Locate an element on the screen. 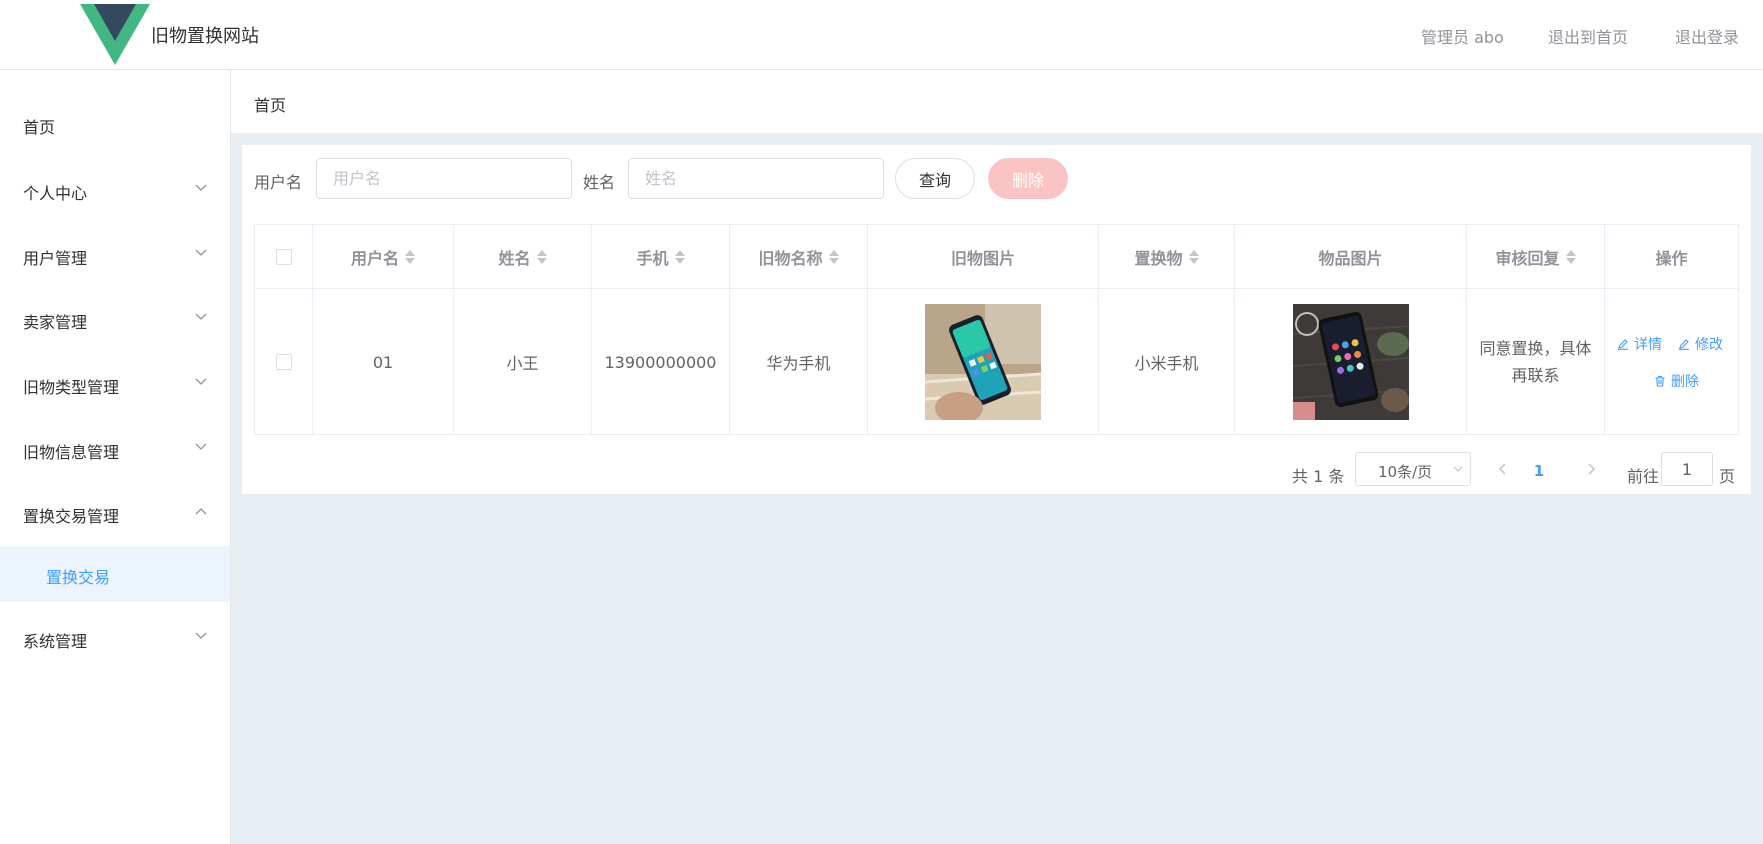  sidebar-item-label: 个人中心 is located at coordinates (55, 193).